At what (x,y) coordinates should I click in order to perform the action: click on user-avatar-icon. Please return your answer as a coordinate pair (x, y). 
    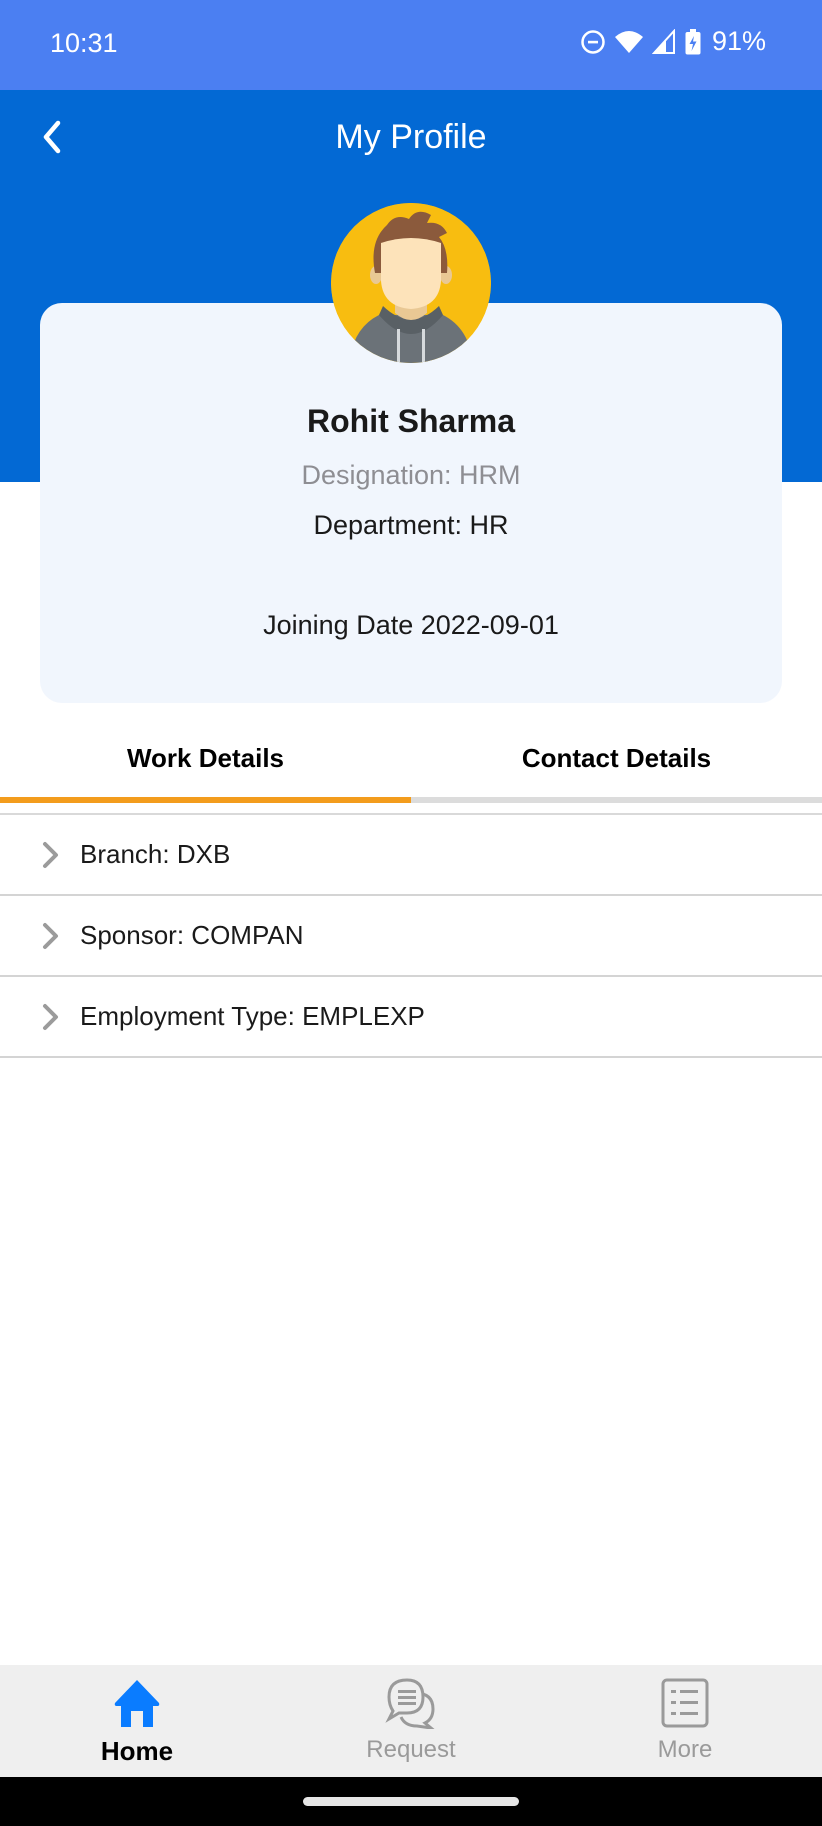
    Looking at the image, I should click on (411, 283).